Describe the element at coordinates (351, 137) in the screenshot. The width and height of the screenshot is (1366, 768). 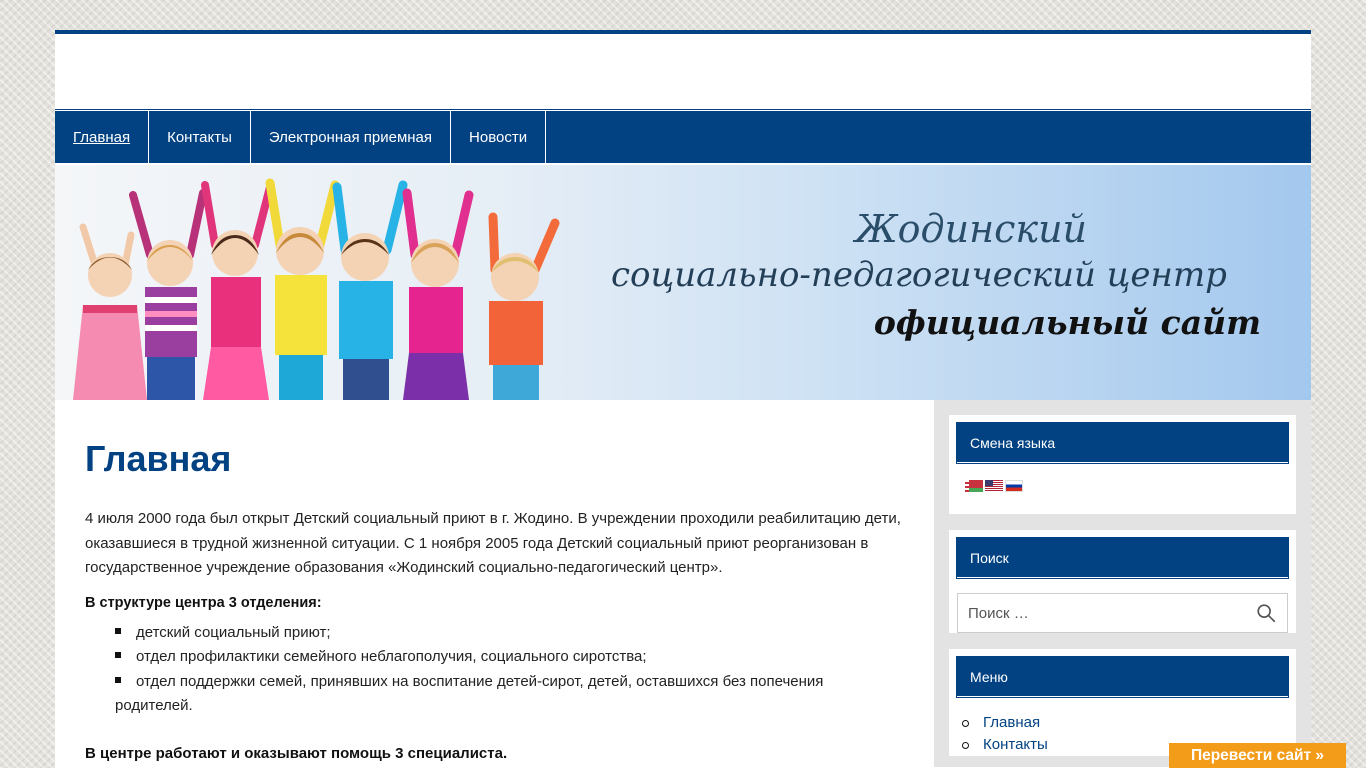
I see `nav-item-e-reception: Электронная приемная` at that location.